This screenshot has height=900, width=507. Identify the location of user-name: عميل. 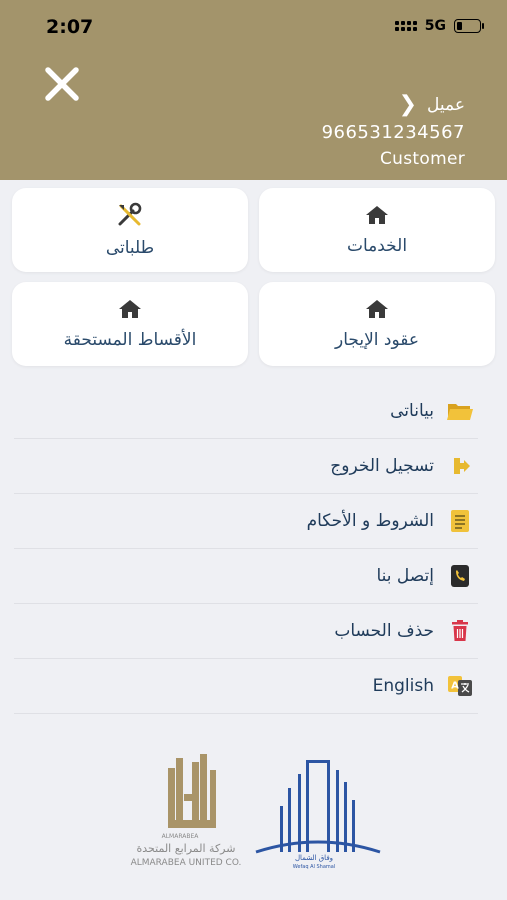
(446, 104).